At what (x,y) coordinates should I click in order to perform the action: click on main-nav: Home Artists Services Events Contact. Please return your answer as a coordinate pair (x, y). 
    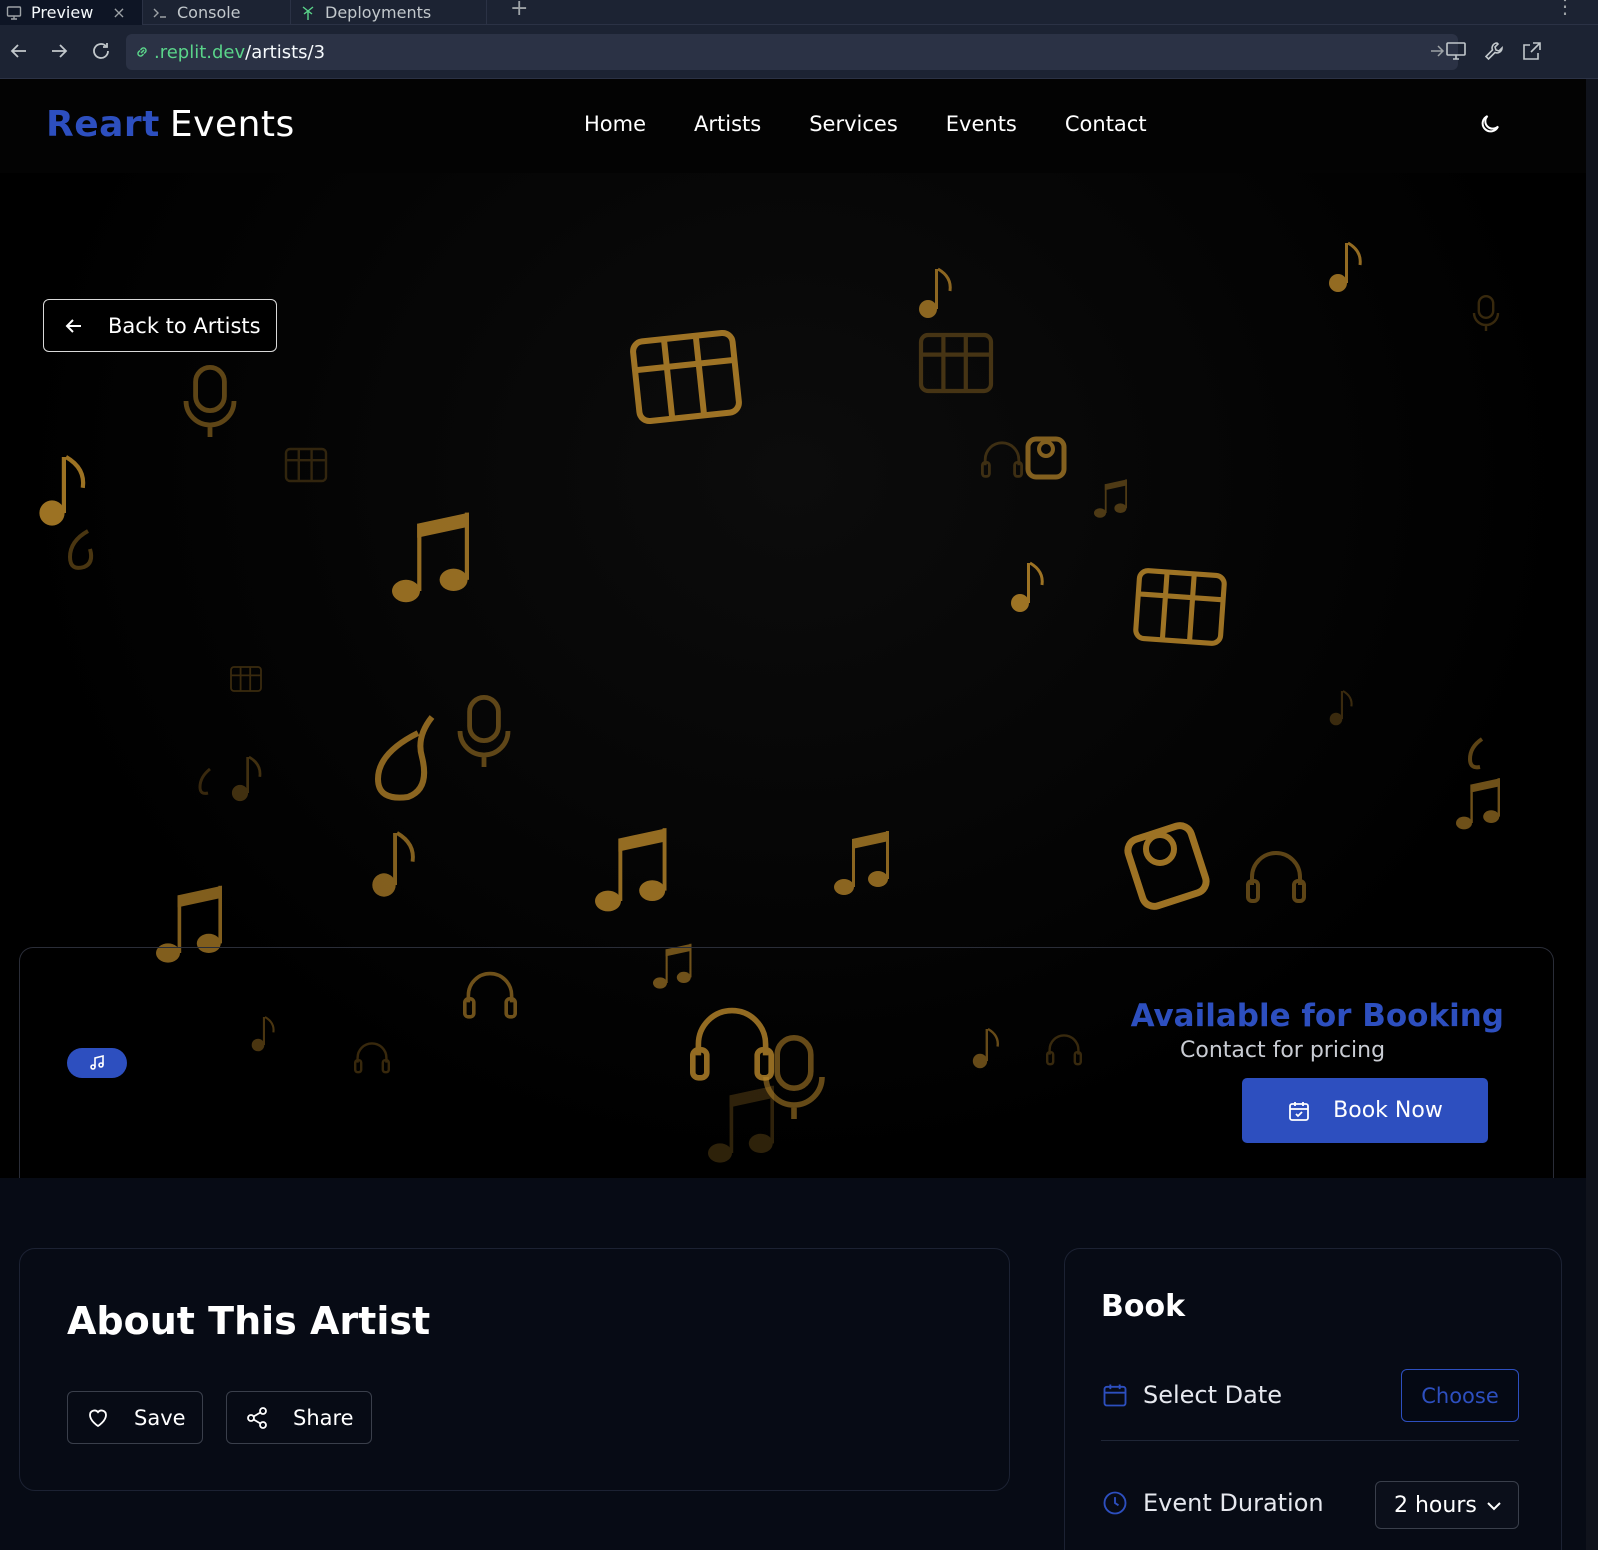
    Looking at the image, I should click on (889, 124).